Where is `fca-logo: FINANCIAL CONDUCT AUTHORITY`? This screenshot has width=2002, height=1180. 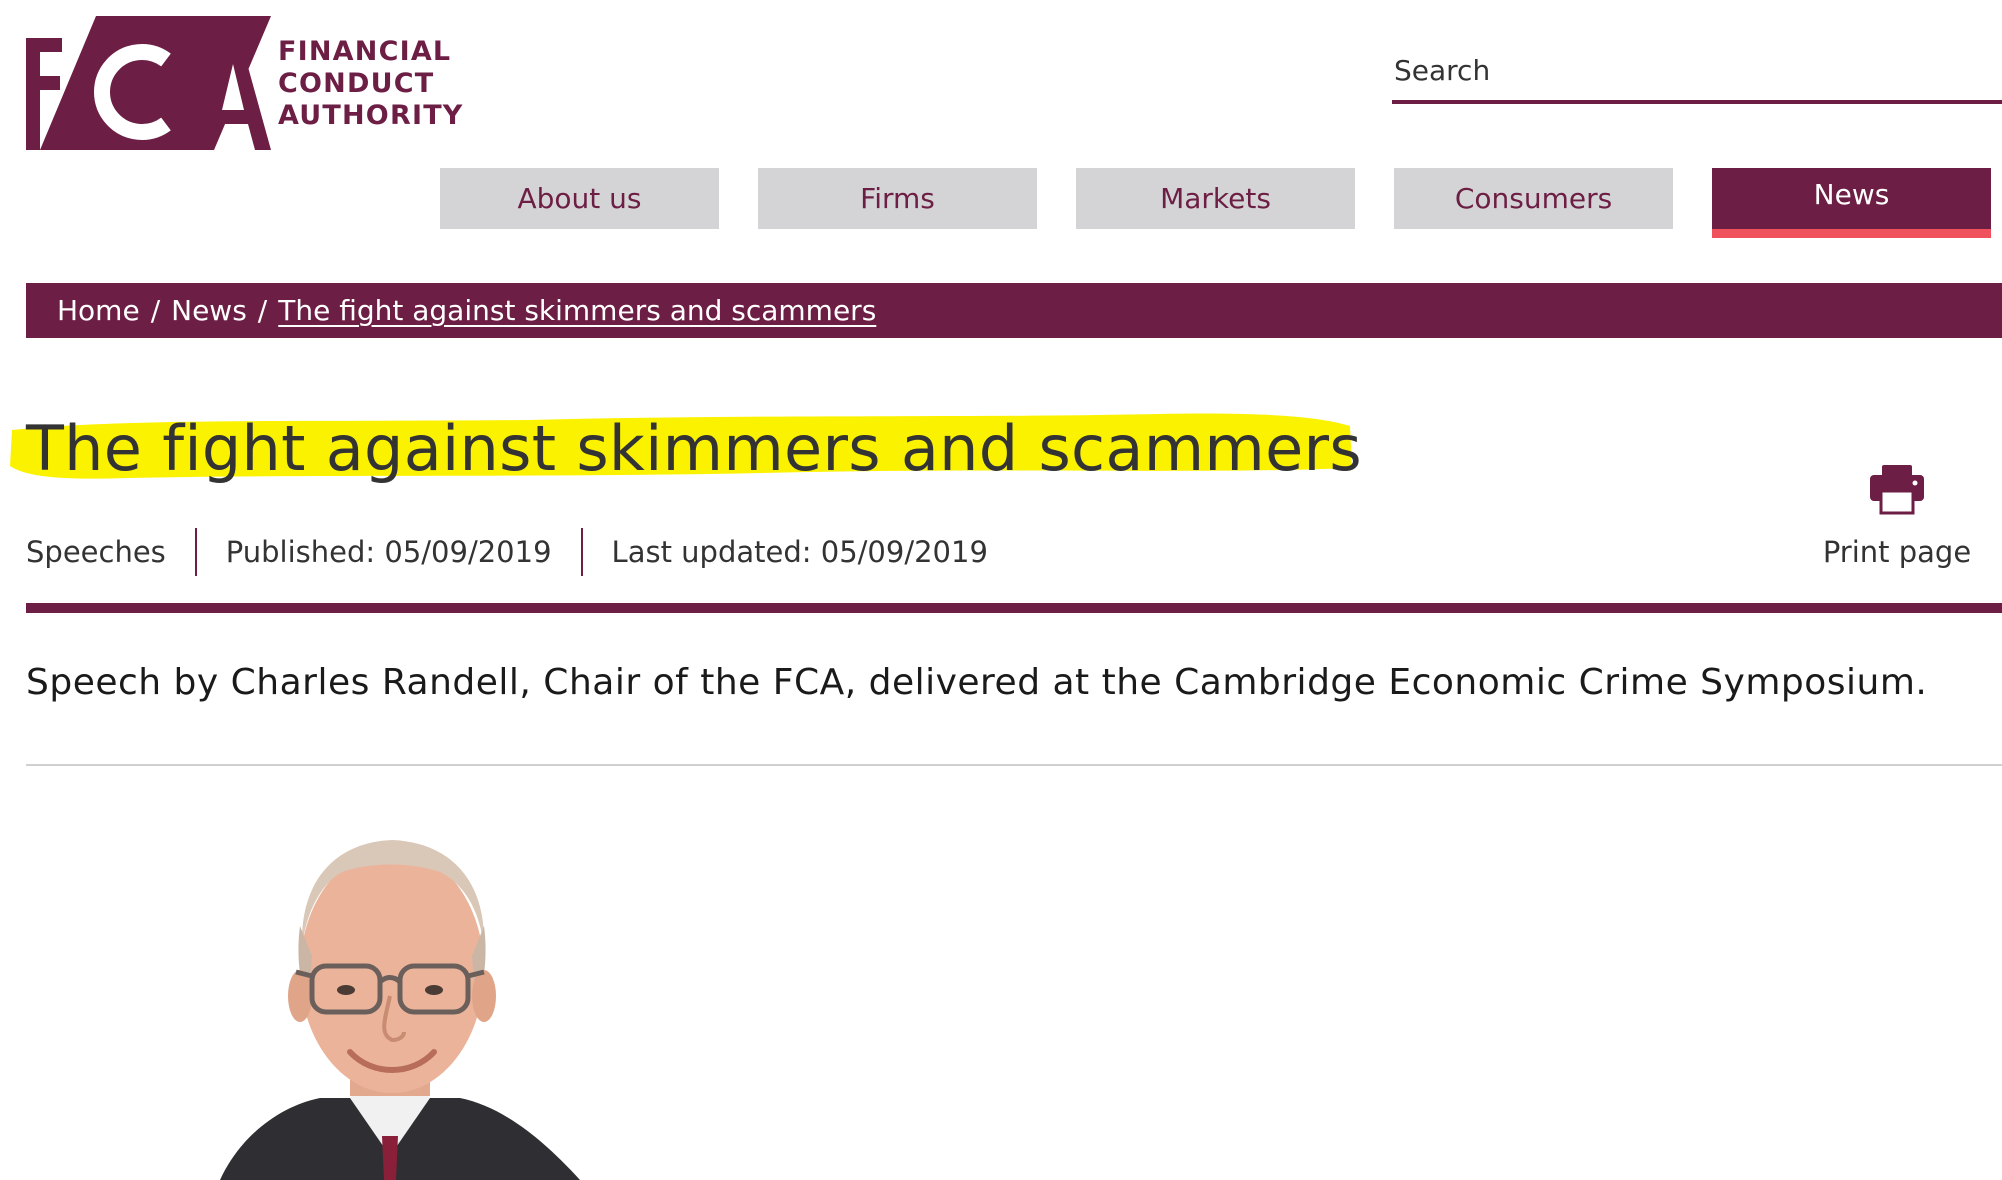 fca-logo: FINANCIAL CONDUCT AUTHORITY is located at coordinates (244, 83).